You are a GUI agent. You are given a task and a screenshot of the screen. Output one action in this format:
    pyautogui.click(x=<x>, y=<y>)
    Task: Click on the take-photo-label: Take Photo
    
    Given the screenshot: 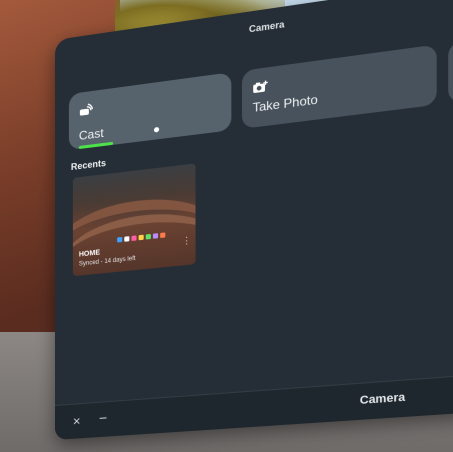 What is the action you would take?
    pyautogui.click(x=285, y=103)
    